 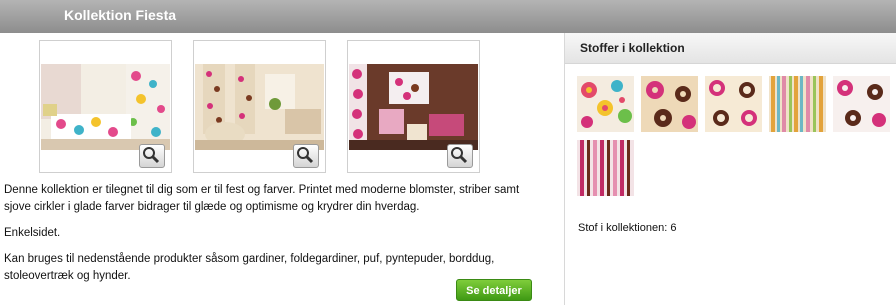 I want to click on room-photo-living, so click(x=259, y=107).